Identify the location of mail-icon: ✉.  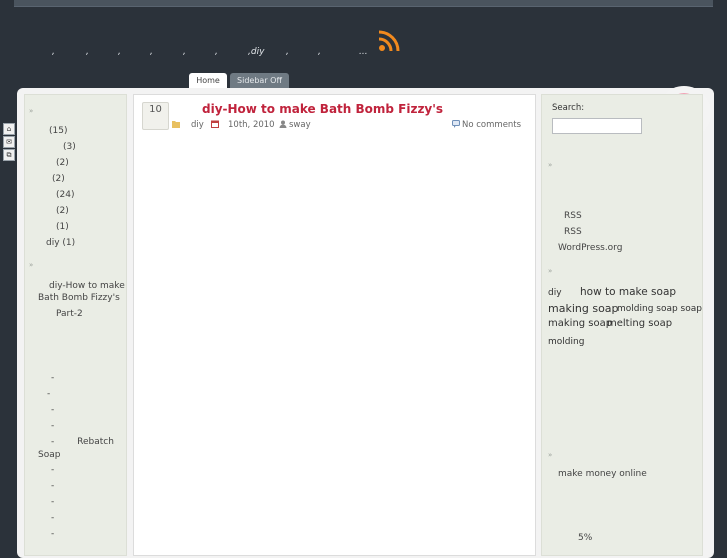
(9, 142).